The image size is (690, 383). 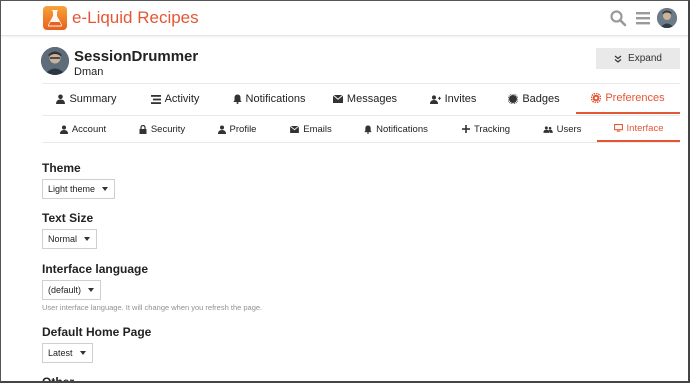 What do you see at coordinates (460, 99) in the screenshot?
I see `tab-label: Invites` at bounding box center [460, 99].